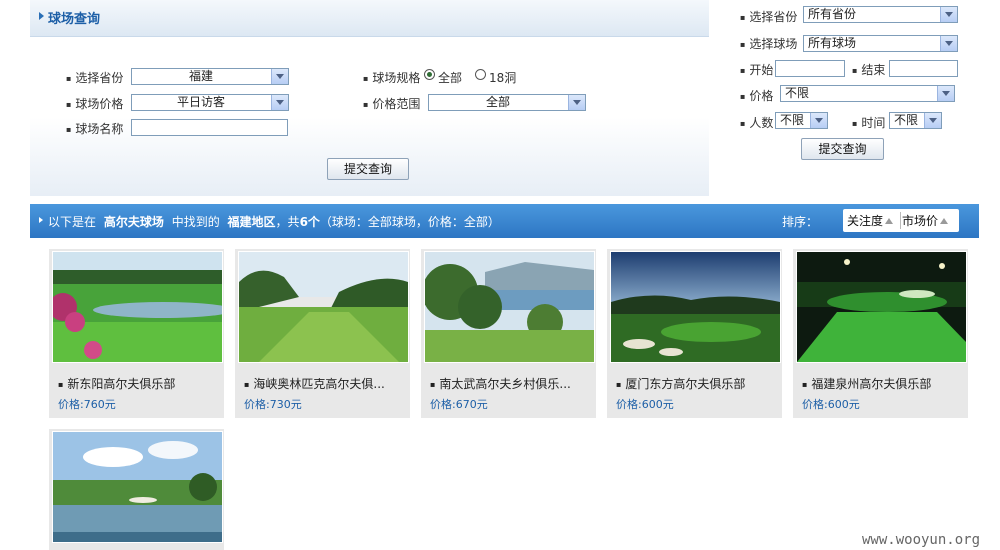 The height and width of the screenshot is (550, 1000). I want to click on sort-label: 排序：, so click(800, 222).